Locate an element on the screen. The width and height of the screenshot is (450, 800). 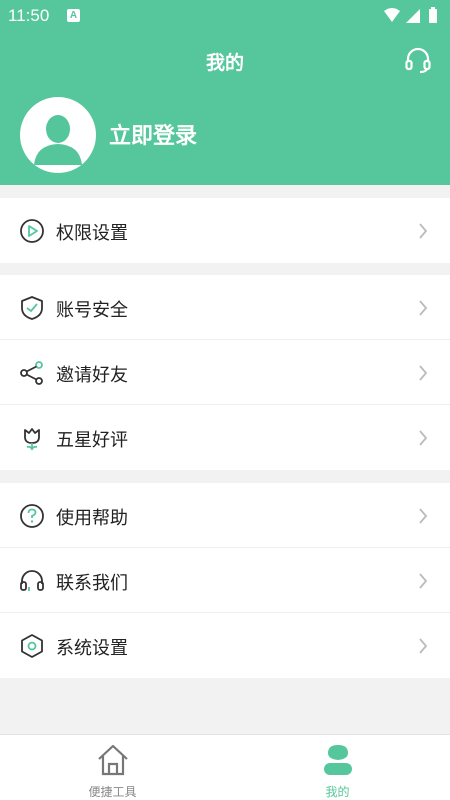
customer-service-headset-icon is located at coordinates (418, 60).